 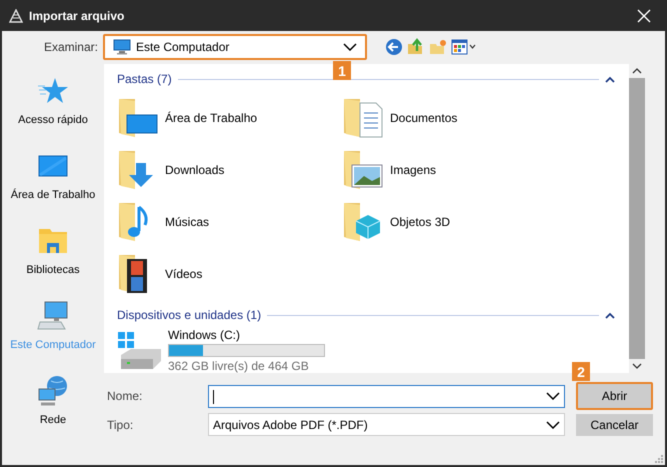 I want to click on folder-item: Vídeos, so click(x=229, y=274).